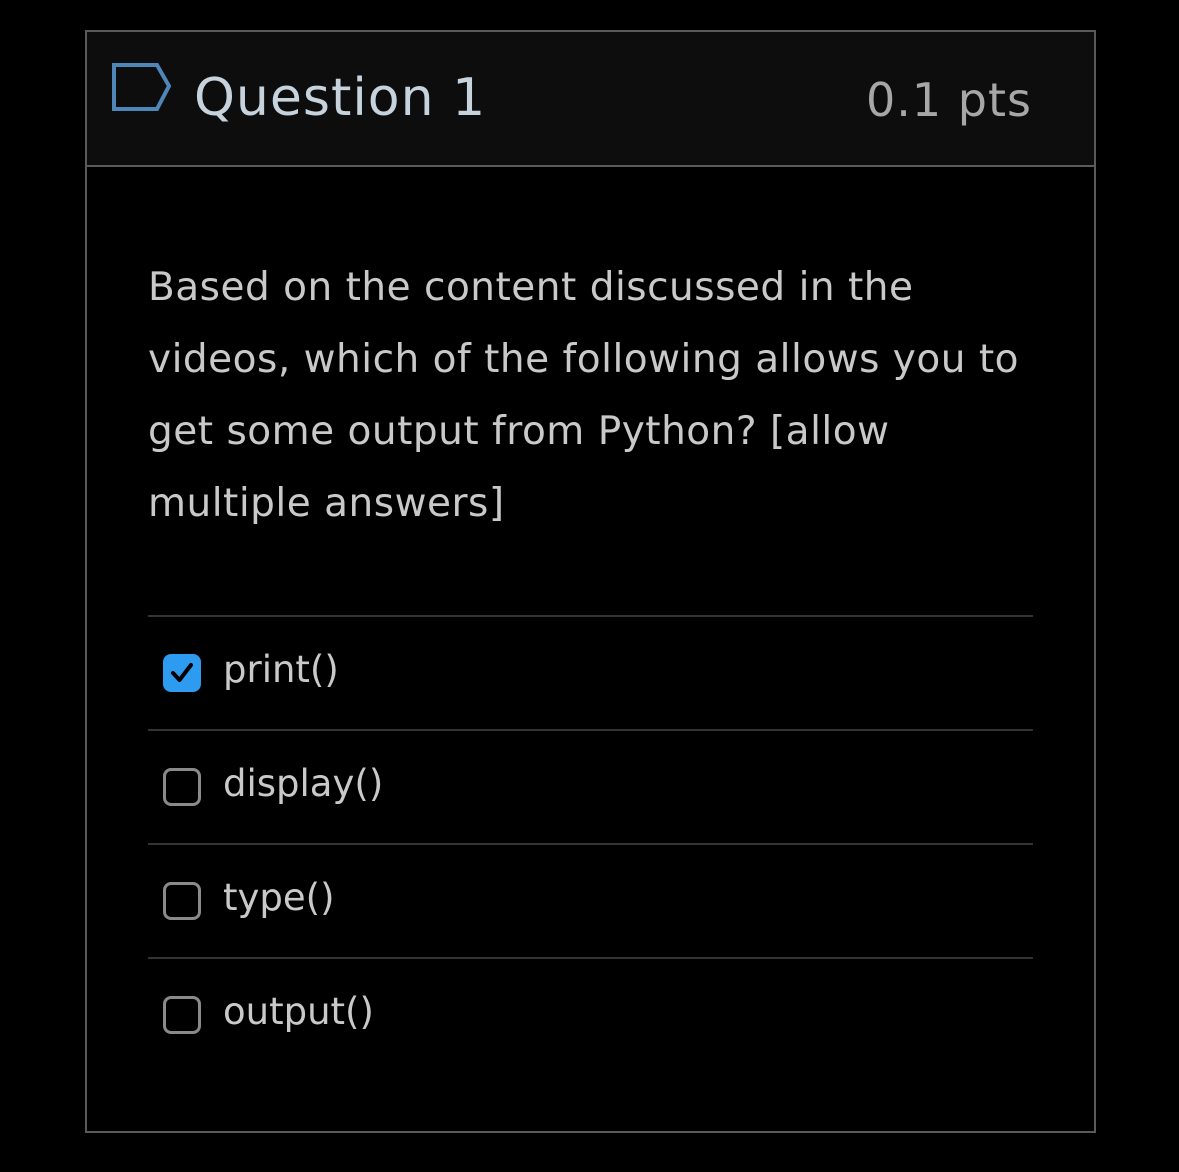  What do you see at coordinates (279, 897) in the screenshot?
I see `answer-label: type()` at bounding box center [279, 897].